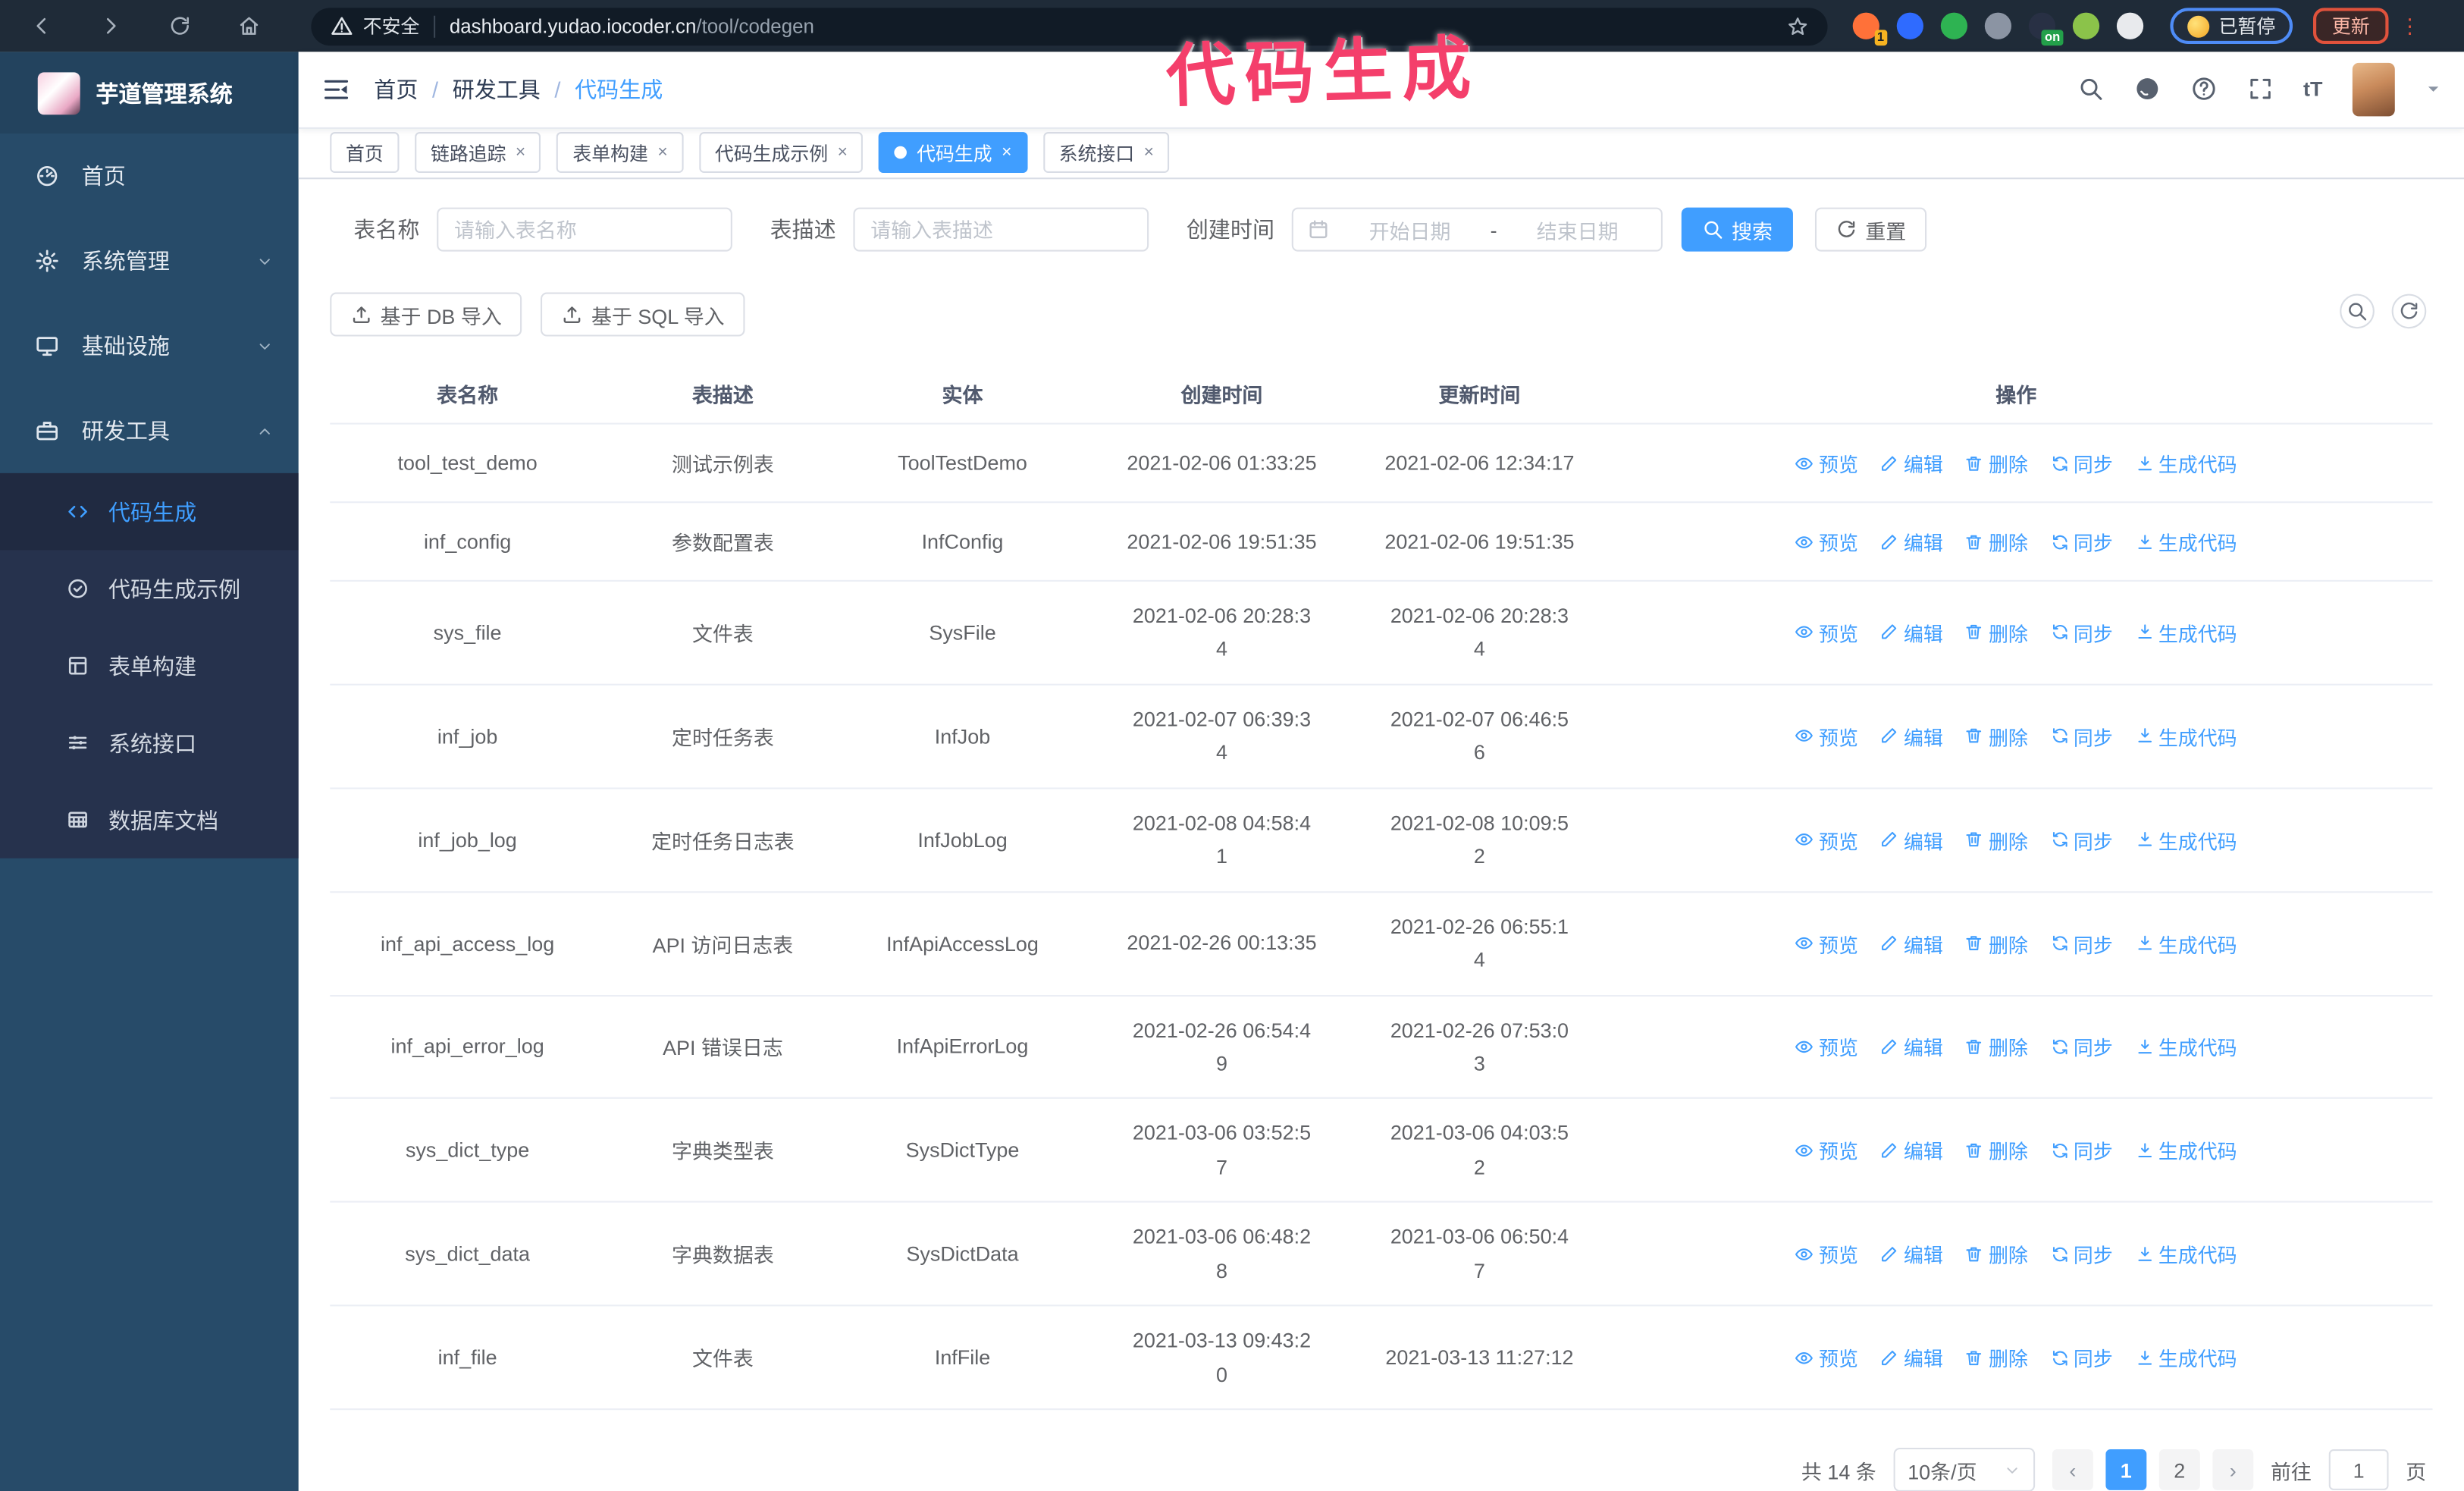 The width and height of the screenshot is (2464, 1491). I want to click on reset-button: 重置, so click(1871, 229).